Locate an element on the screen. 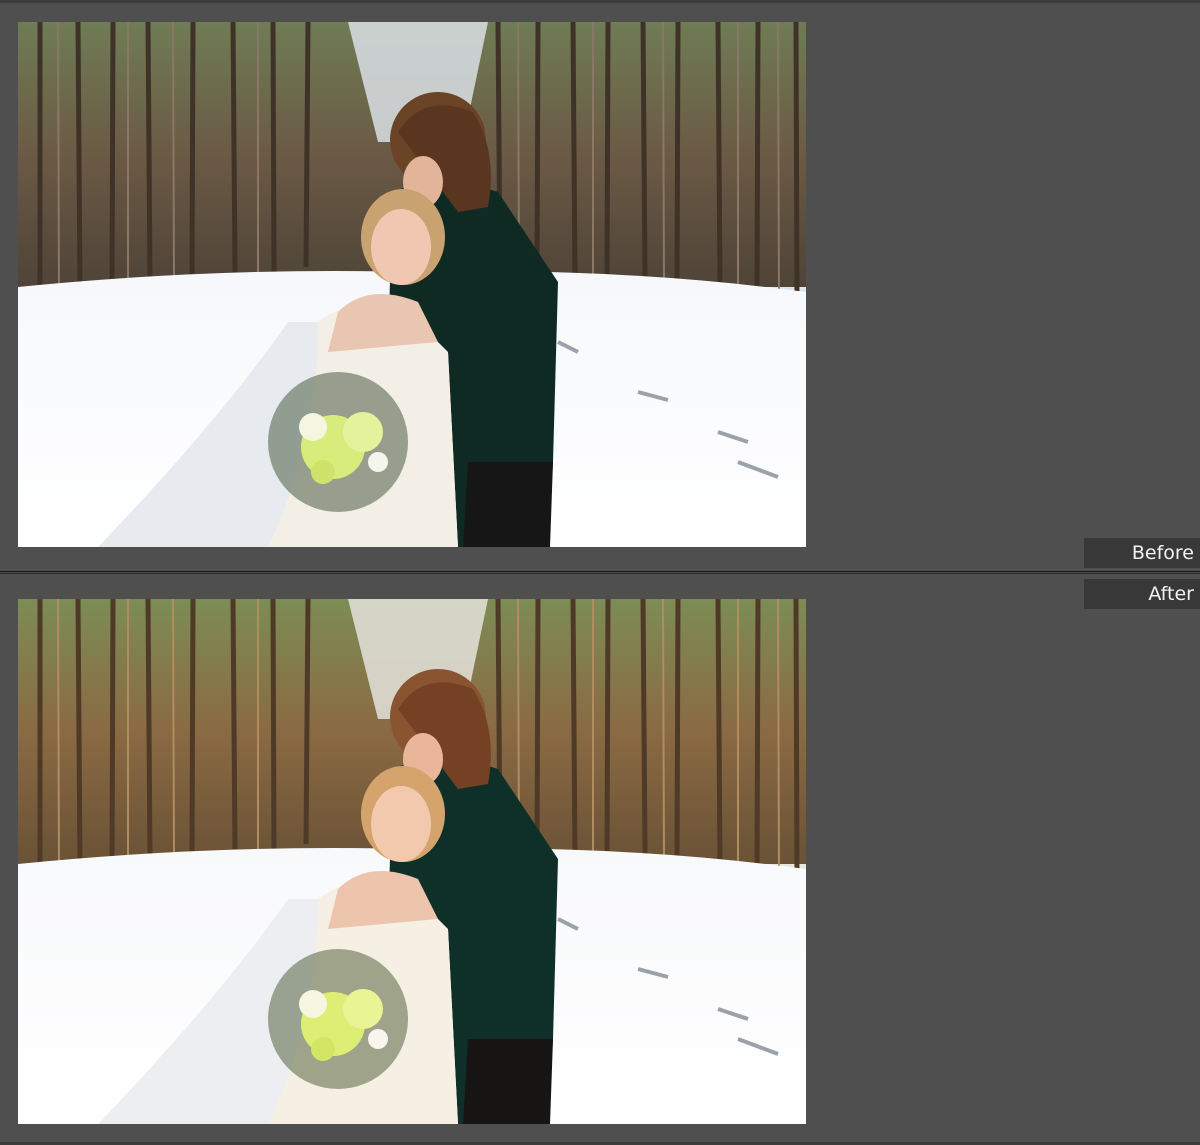  divider-line is located at coordinates (600, 571).